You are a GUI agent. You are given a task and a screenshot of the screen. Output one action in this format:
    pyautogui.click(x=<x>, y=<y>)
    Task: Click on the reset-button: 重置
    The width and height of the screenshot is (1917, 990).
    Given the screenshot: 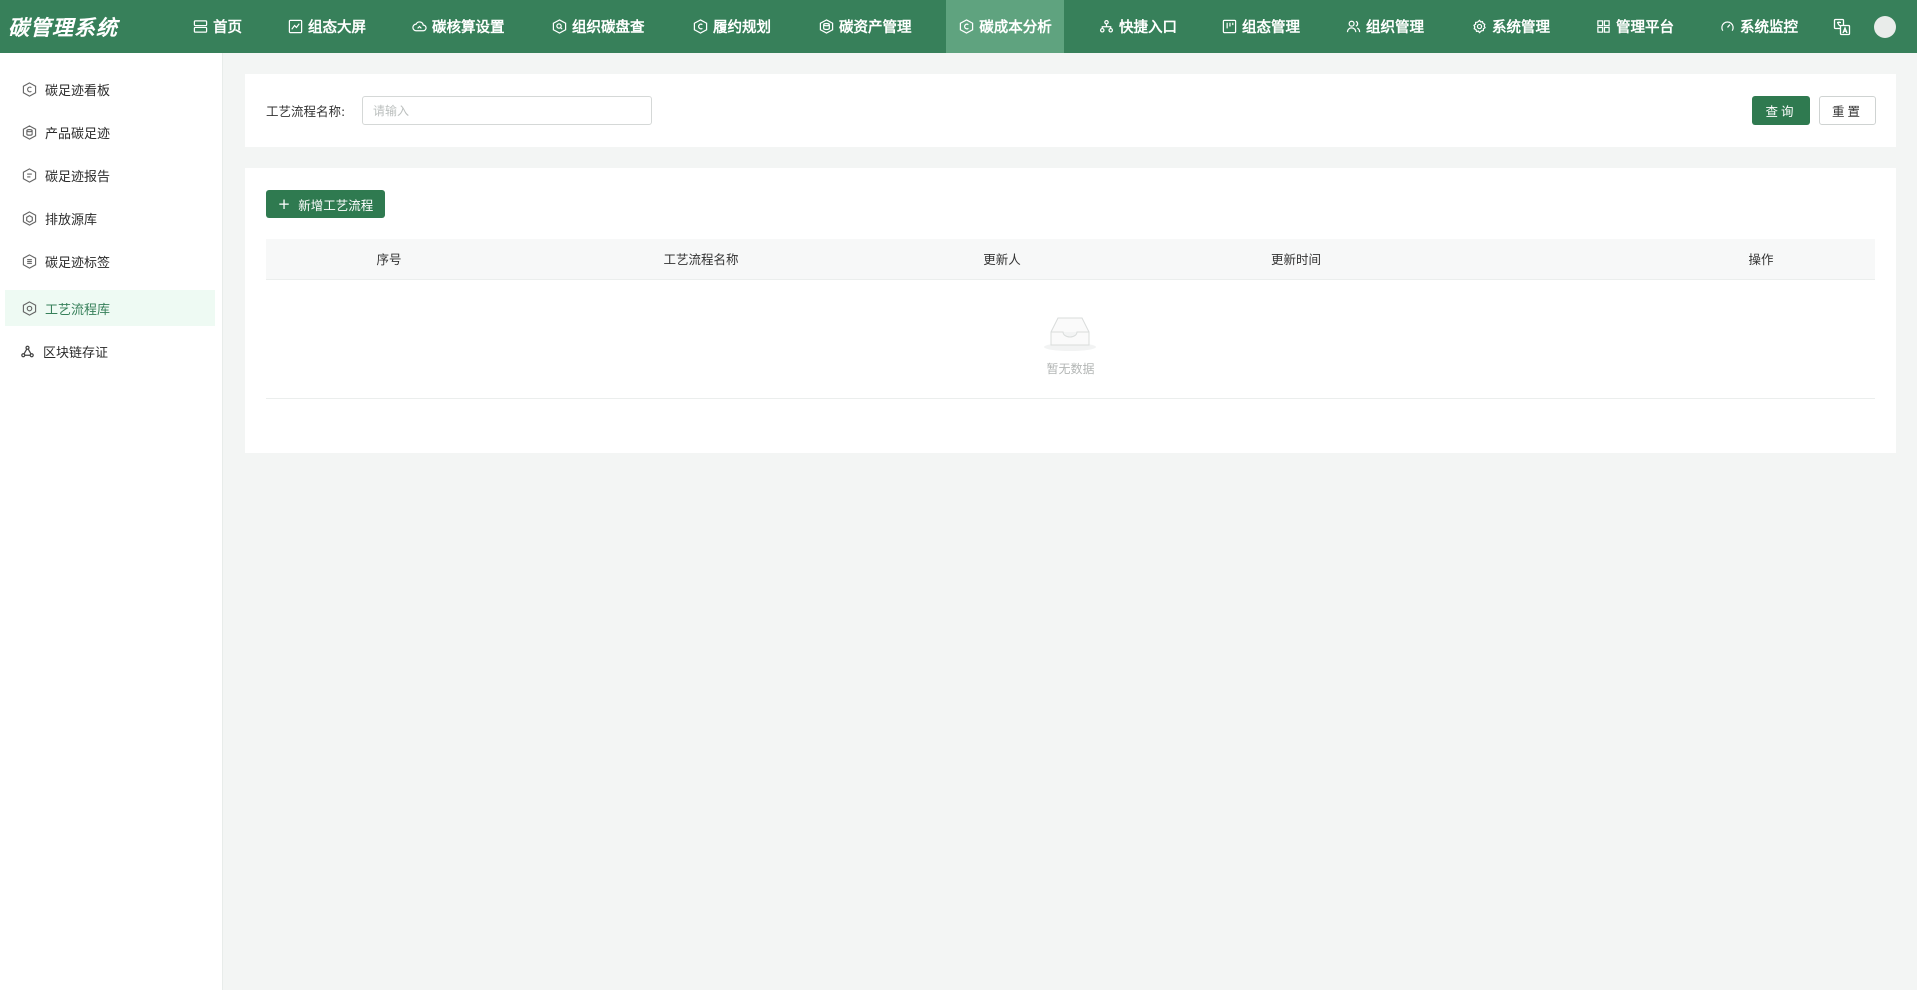 What is the action you would take?
    pyautogui.click(x=1847, y=110)
    